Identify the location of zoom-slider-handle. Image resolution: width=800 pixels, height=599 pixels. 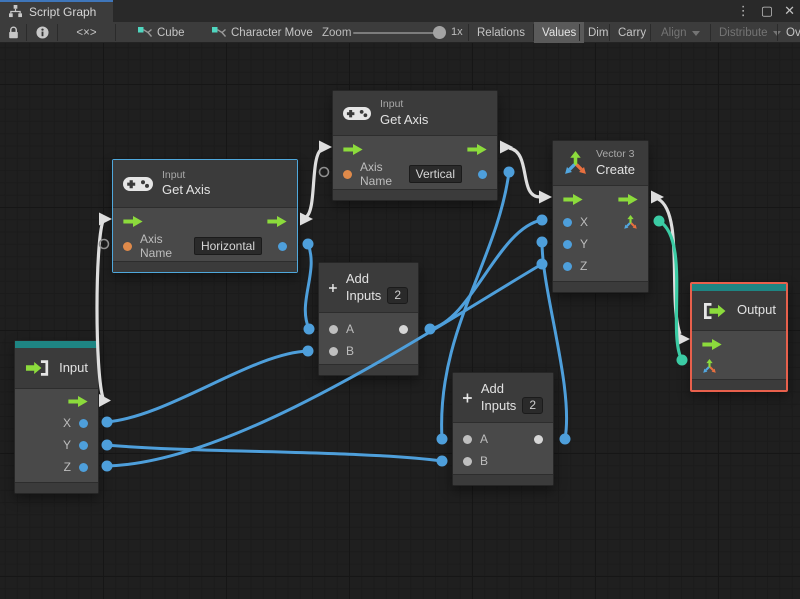
(439, 32).